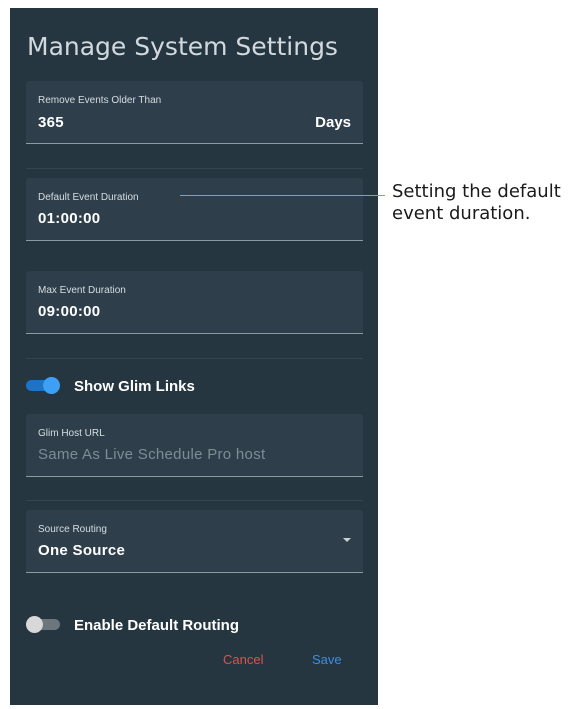 The image size is (582, 709). Describe the element at coordinates (71, 433) in the screenshot. I see `glim-host-url-label: Glim Host URL` at that location.